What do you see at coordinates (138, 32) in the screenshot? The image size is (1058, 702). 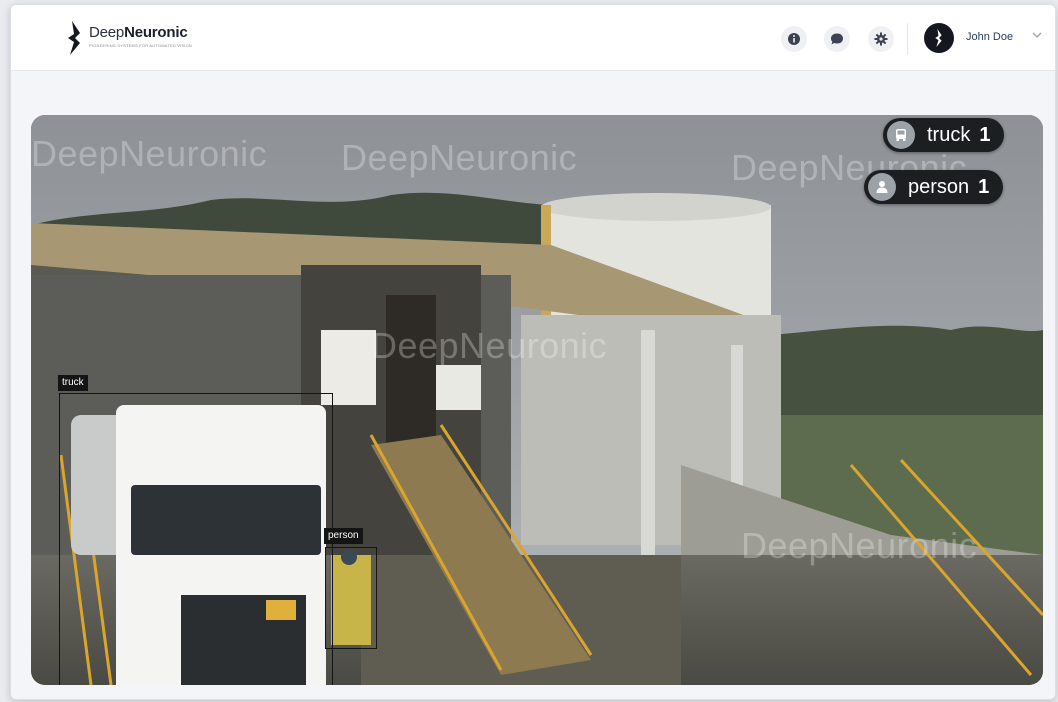 I see `brand-name: DeepNeuronic` at bounding box center [138, 32].